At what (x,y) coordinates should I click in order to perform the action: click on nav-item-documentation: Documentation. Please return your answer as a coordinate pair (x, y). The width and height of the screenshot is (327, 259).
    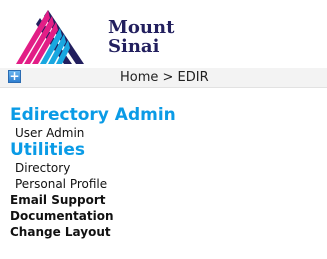
    Looking at the image, I should click on (93, 216).